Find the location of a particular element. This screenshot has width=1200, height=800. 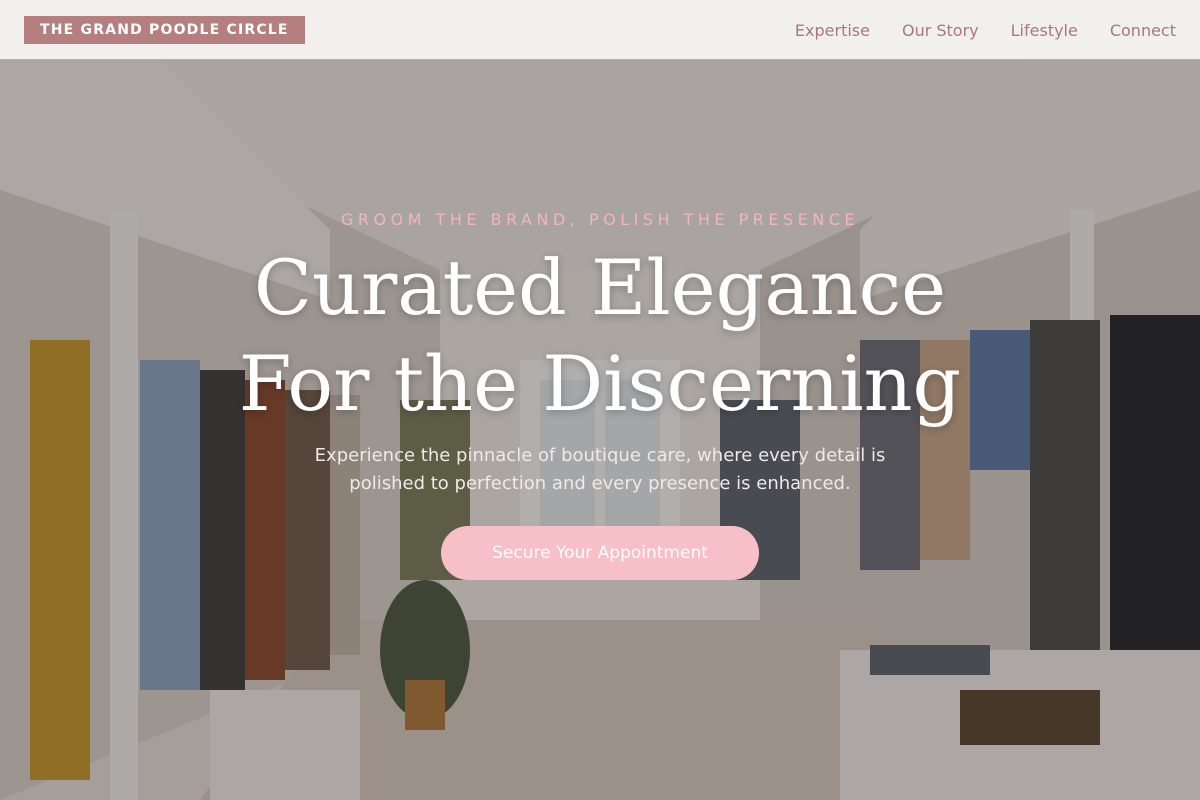

nav-link-connect: Connect is located at coordinates (1143, 30).